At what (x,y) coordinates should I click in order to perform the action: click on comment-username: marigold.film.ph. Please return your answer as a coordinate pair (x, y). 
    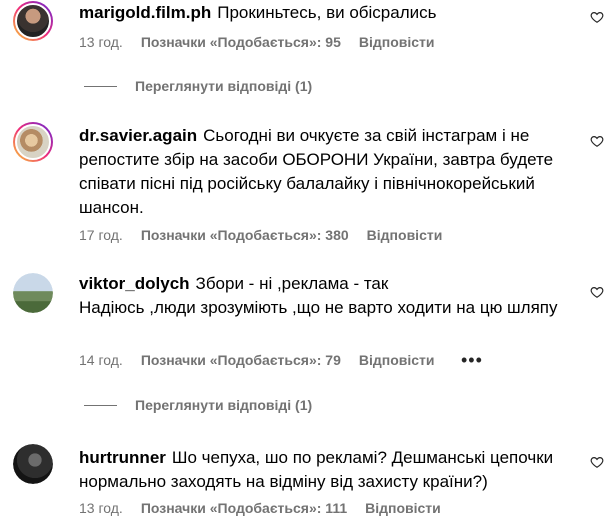
    Looking at the image, I should click on (145, 12).